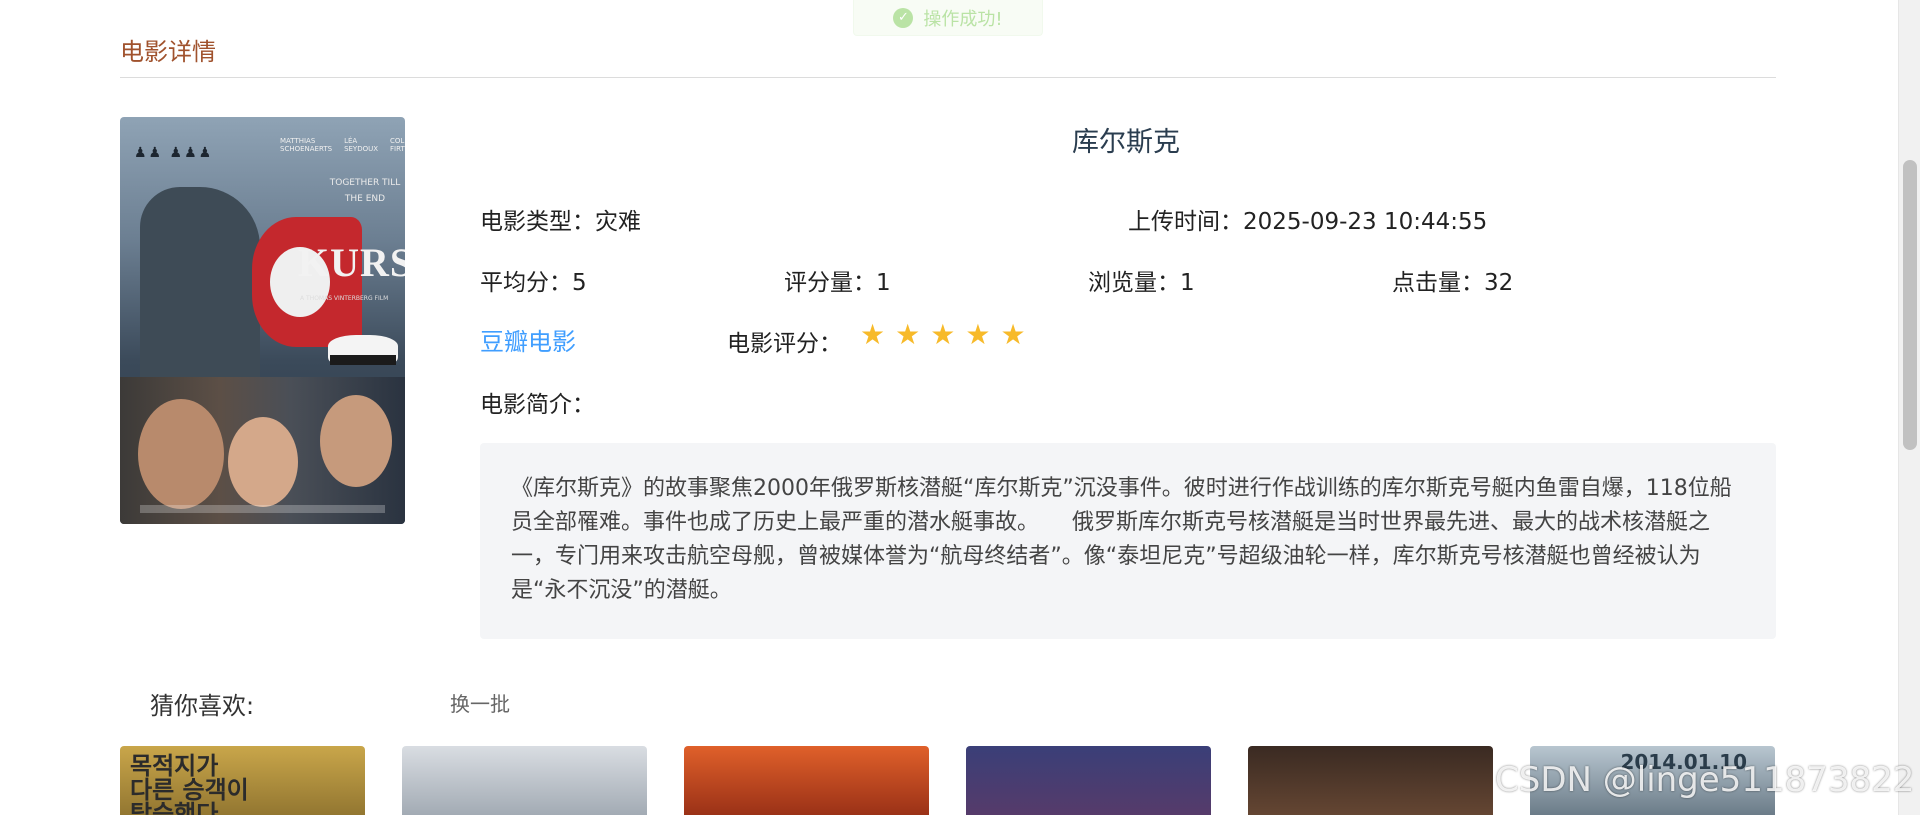 This screenshot has height=815, width=1920. What do you see at coordinates (365, 191) in the screenshot?
I see `poster-tagline: TOGETHER TILL THE END` at bounding box center [365, 191].